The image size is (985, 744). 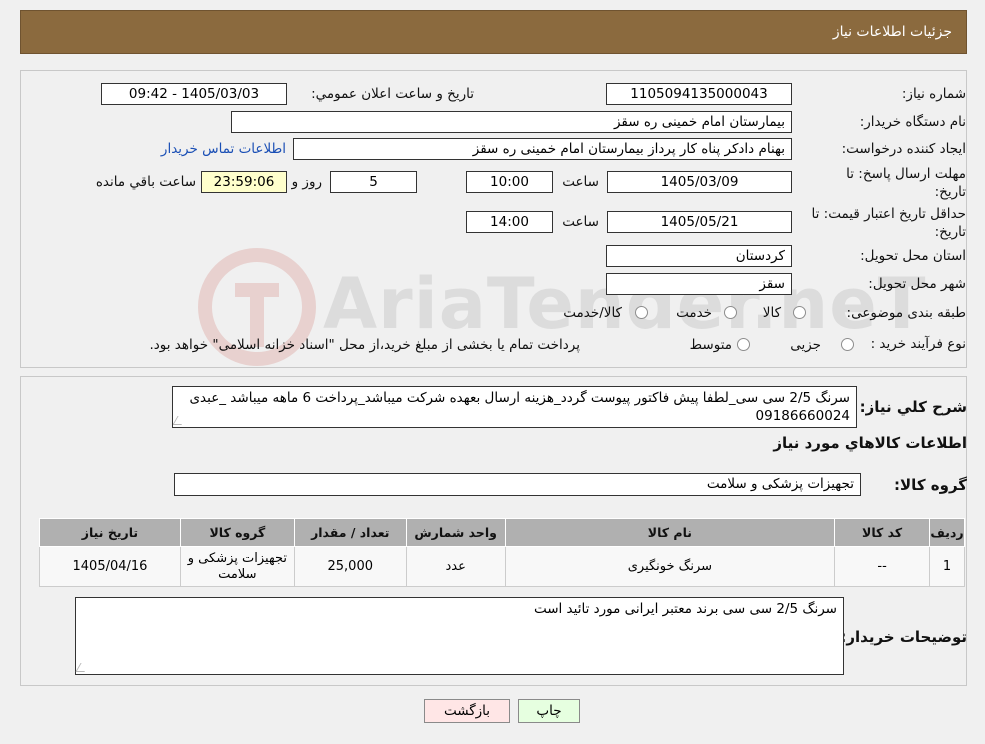 I want to click on print-button: چاپ, so click(x=549, y=711).